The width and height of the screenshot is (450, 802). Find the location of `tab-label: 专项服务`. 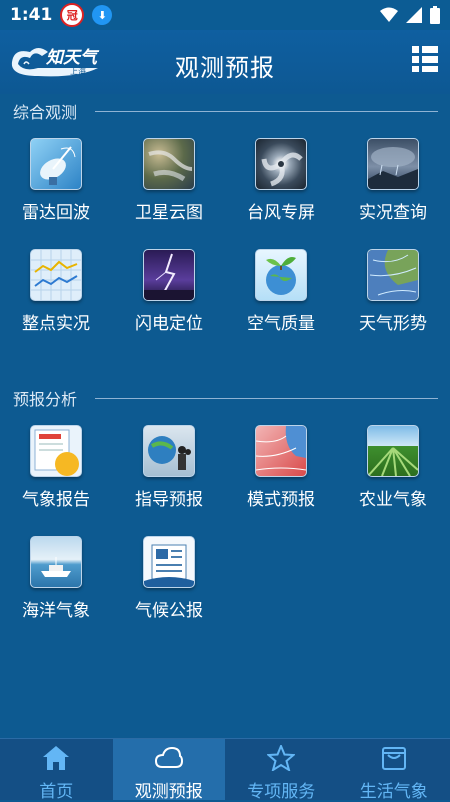

tab-label: 专项服务 is located at coordinates (281, 789).